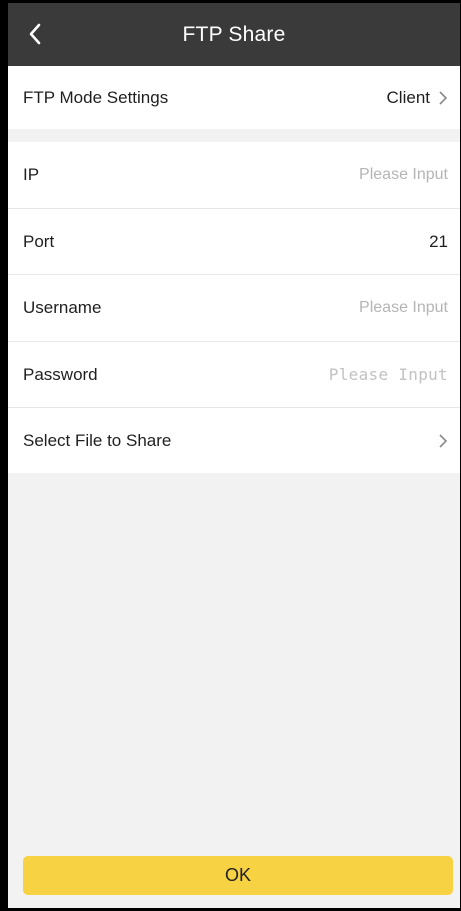  What do you see at coordinates (408, 97) in the screenshot?
I see `ftp-mode-value: Client` at bounding box center [408, 97].